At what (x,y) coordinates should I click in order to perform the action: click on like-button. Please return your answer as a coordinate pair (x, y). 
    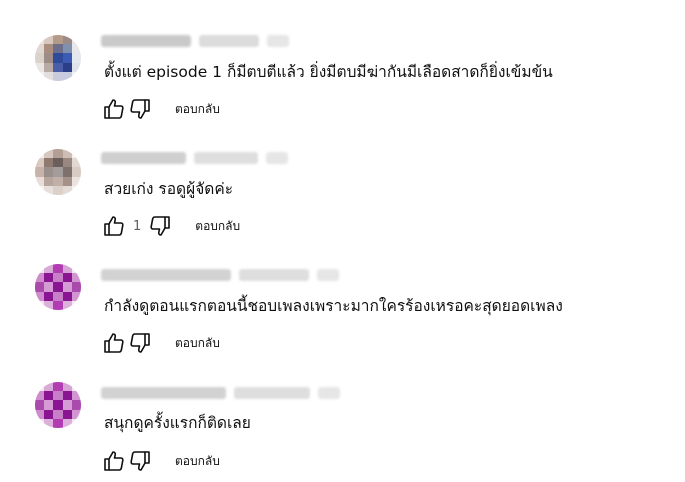
    Looking at the image, I should click on (114, 461).